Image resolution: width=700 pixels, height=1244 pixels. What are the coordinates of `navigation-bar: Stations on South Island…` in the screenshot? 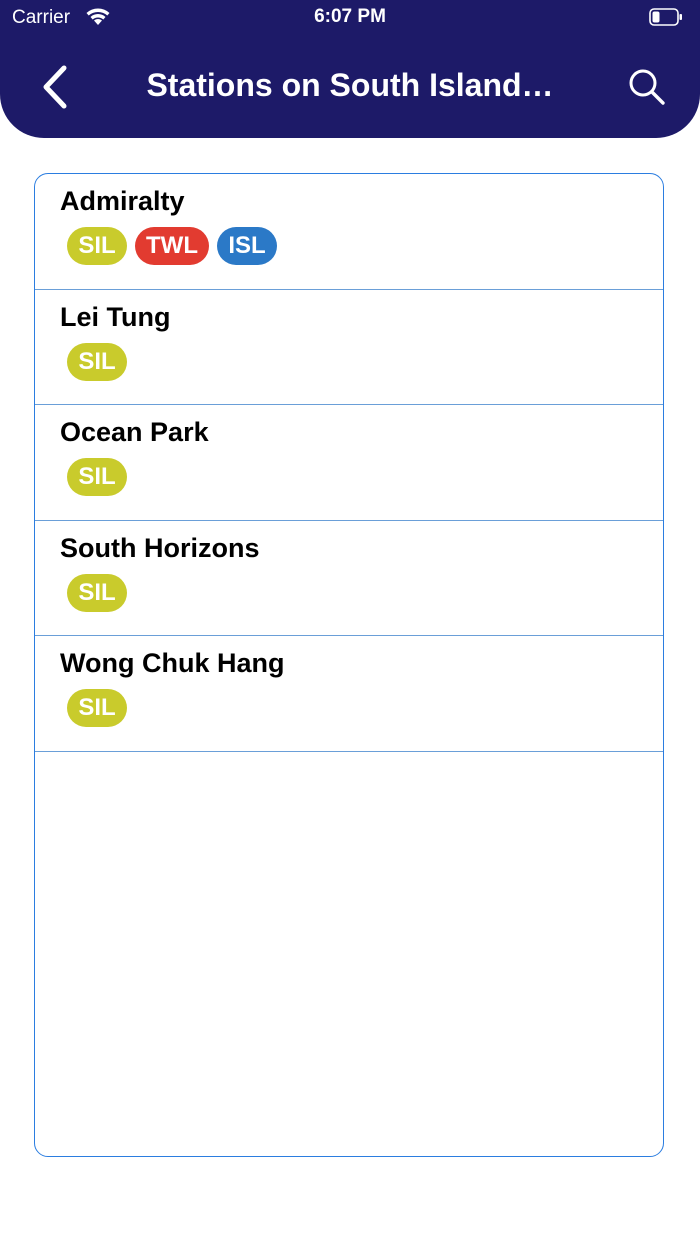 It's located at (350, 87).